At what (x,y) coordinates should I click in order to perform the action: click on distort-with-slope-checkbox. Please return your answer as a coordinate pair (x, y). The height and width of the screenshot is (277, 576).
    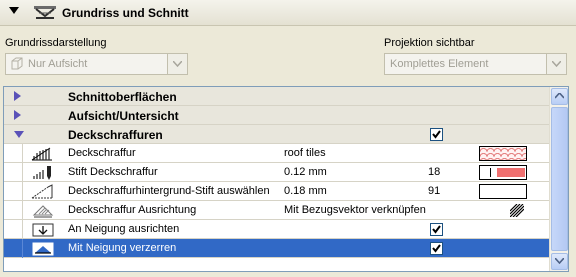
    Looking at the image, I should click on (436, 248).